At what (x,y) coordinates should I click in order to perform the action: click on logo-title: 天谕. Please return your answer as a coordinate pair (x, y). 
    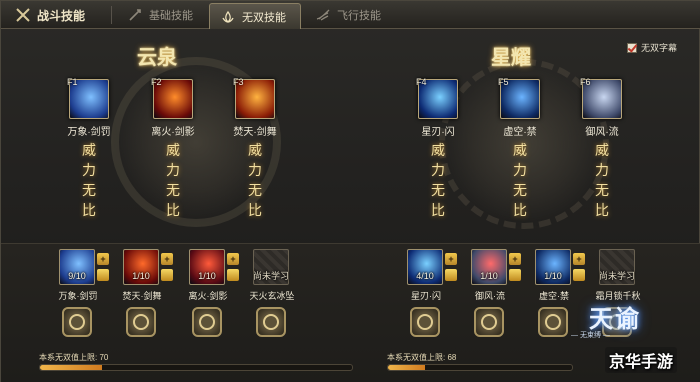
    Looking at the image, I should click on (615, 318).